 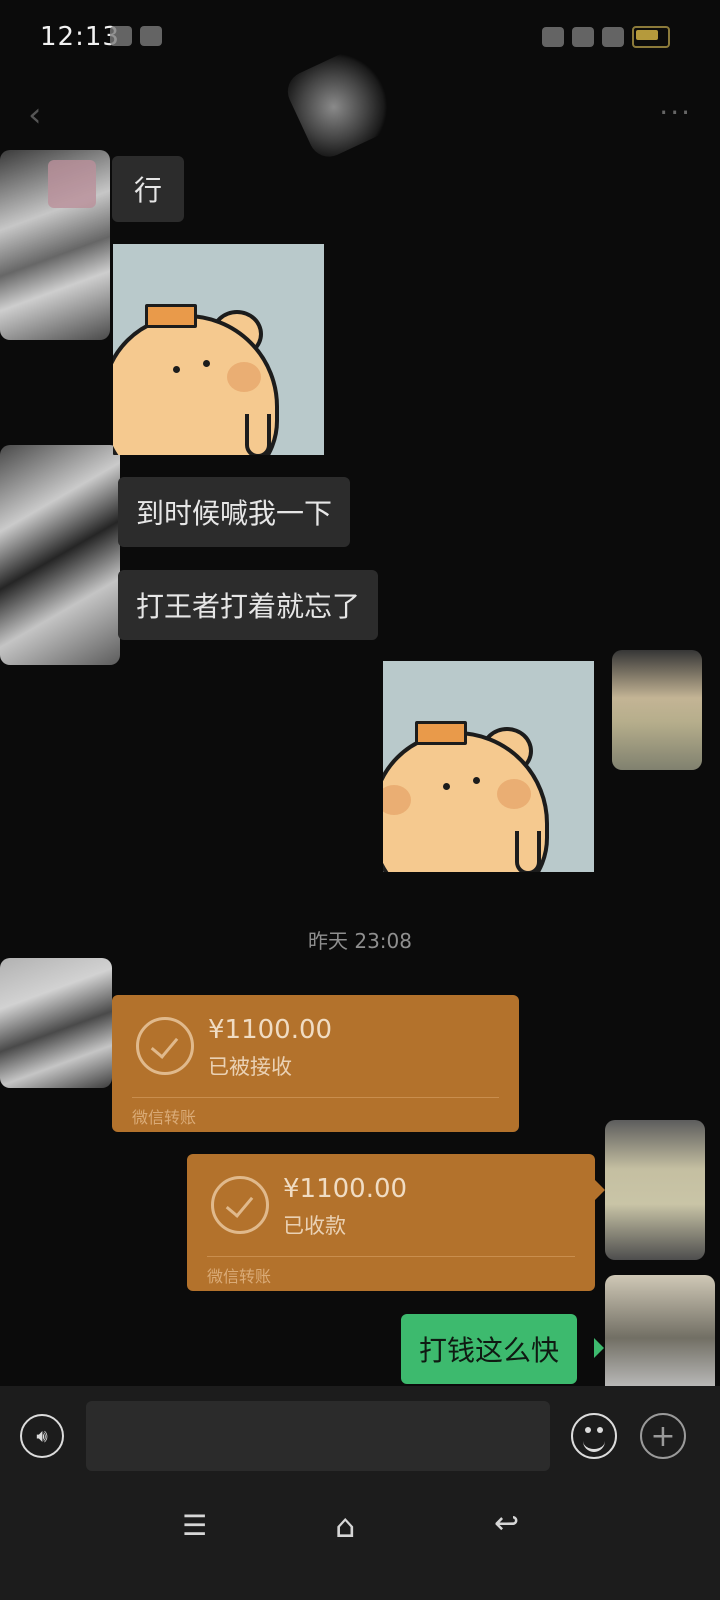 What do you see at coordinates (613, 37) in the screenshot?
I see `signal-icon` at bounding box center [613, 37].